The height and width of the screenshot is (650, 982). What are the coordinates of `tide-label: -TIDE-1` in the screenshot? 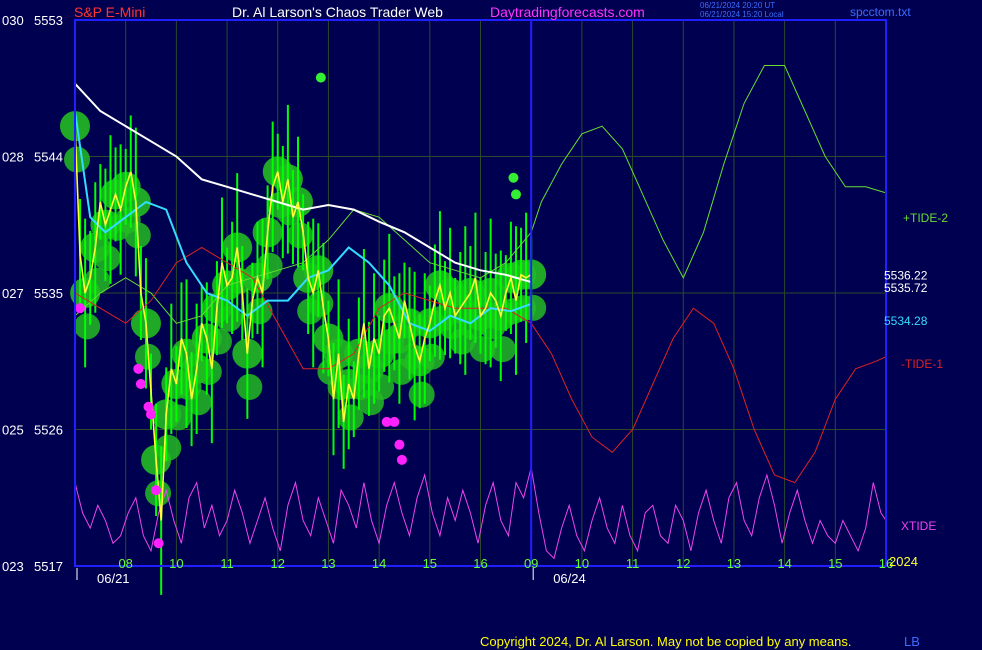 It's located at (922, 364).